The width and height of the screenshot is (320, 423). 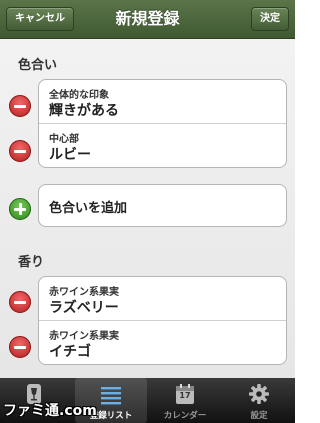 I want to click on gear-icon, so click(x=259, y=394).